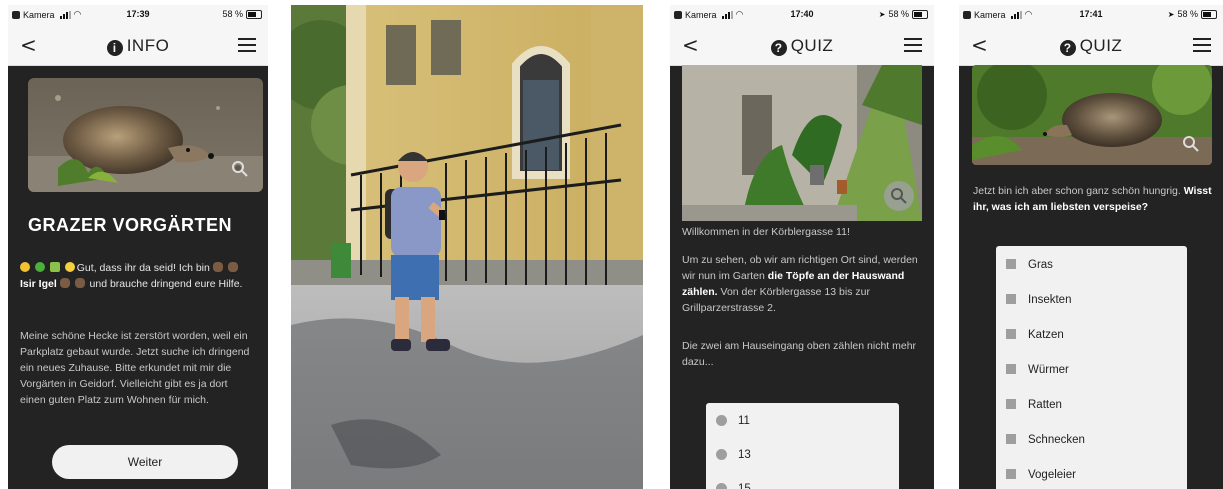  What do you see at coordinates (145, 462) in the screenshot?
I see `weiter-button: Weiter` at bounding box center [145, 462].